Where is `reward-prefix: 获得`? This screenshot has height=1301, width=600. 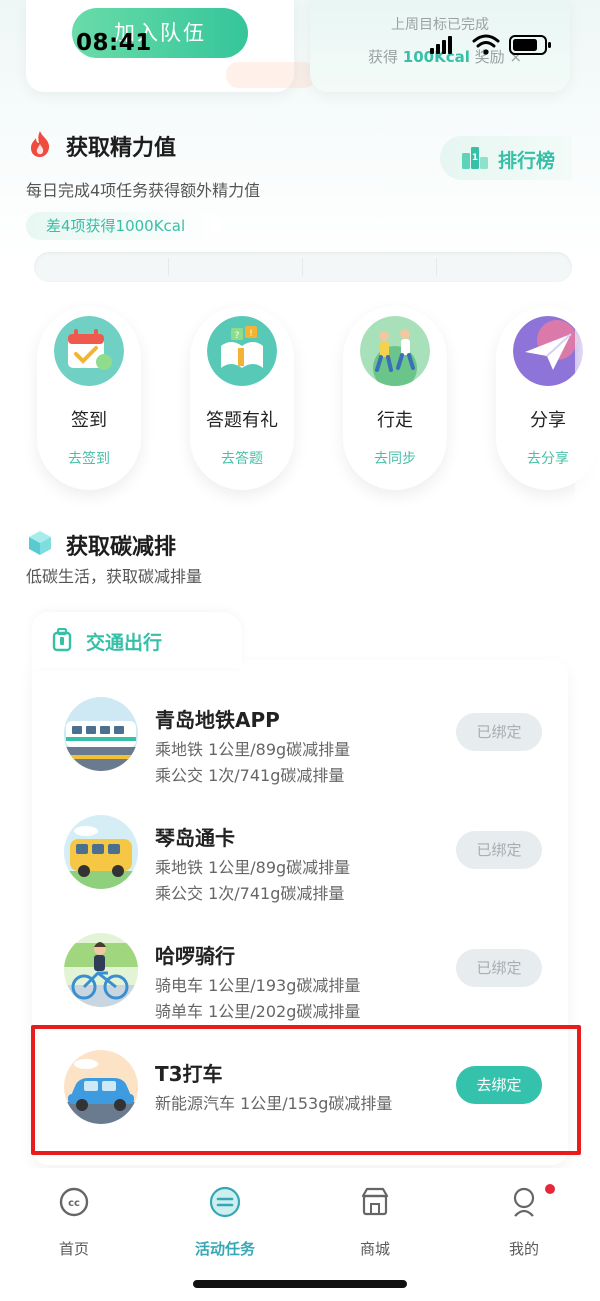 reward-prefix: 获得 is located at coordinates (383, 57).